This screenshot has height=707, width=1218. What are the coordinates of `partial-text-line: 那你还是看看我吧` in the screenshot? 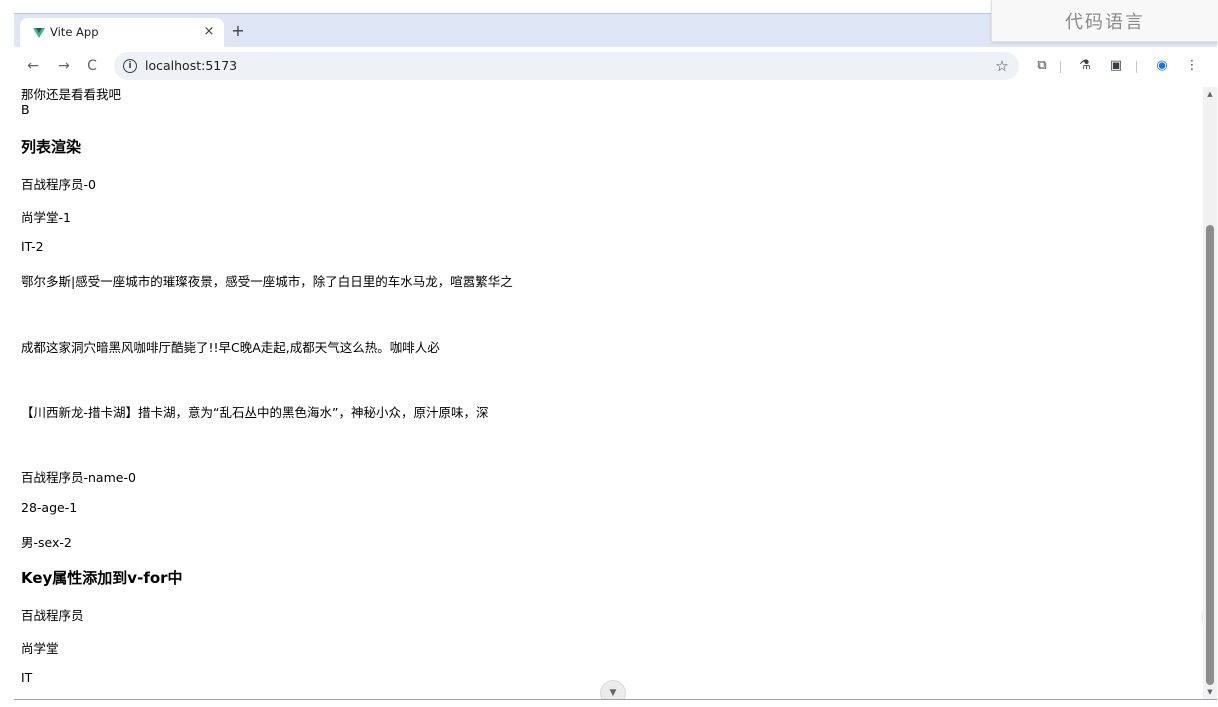 It's located at (71, 94).